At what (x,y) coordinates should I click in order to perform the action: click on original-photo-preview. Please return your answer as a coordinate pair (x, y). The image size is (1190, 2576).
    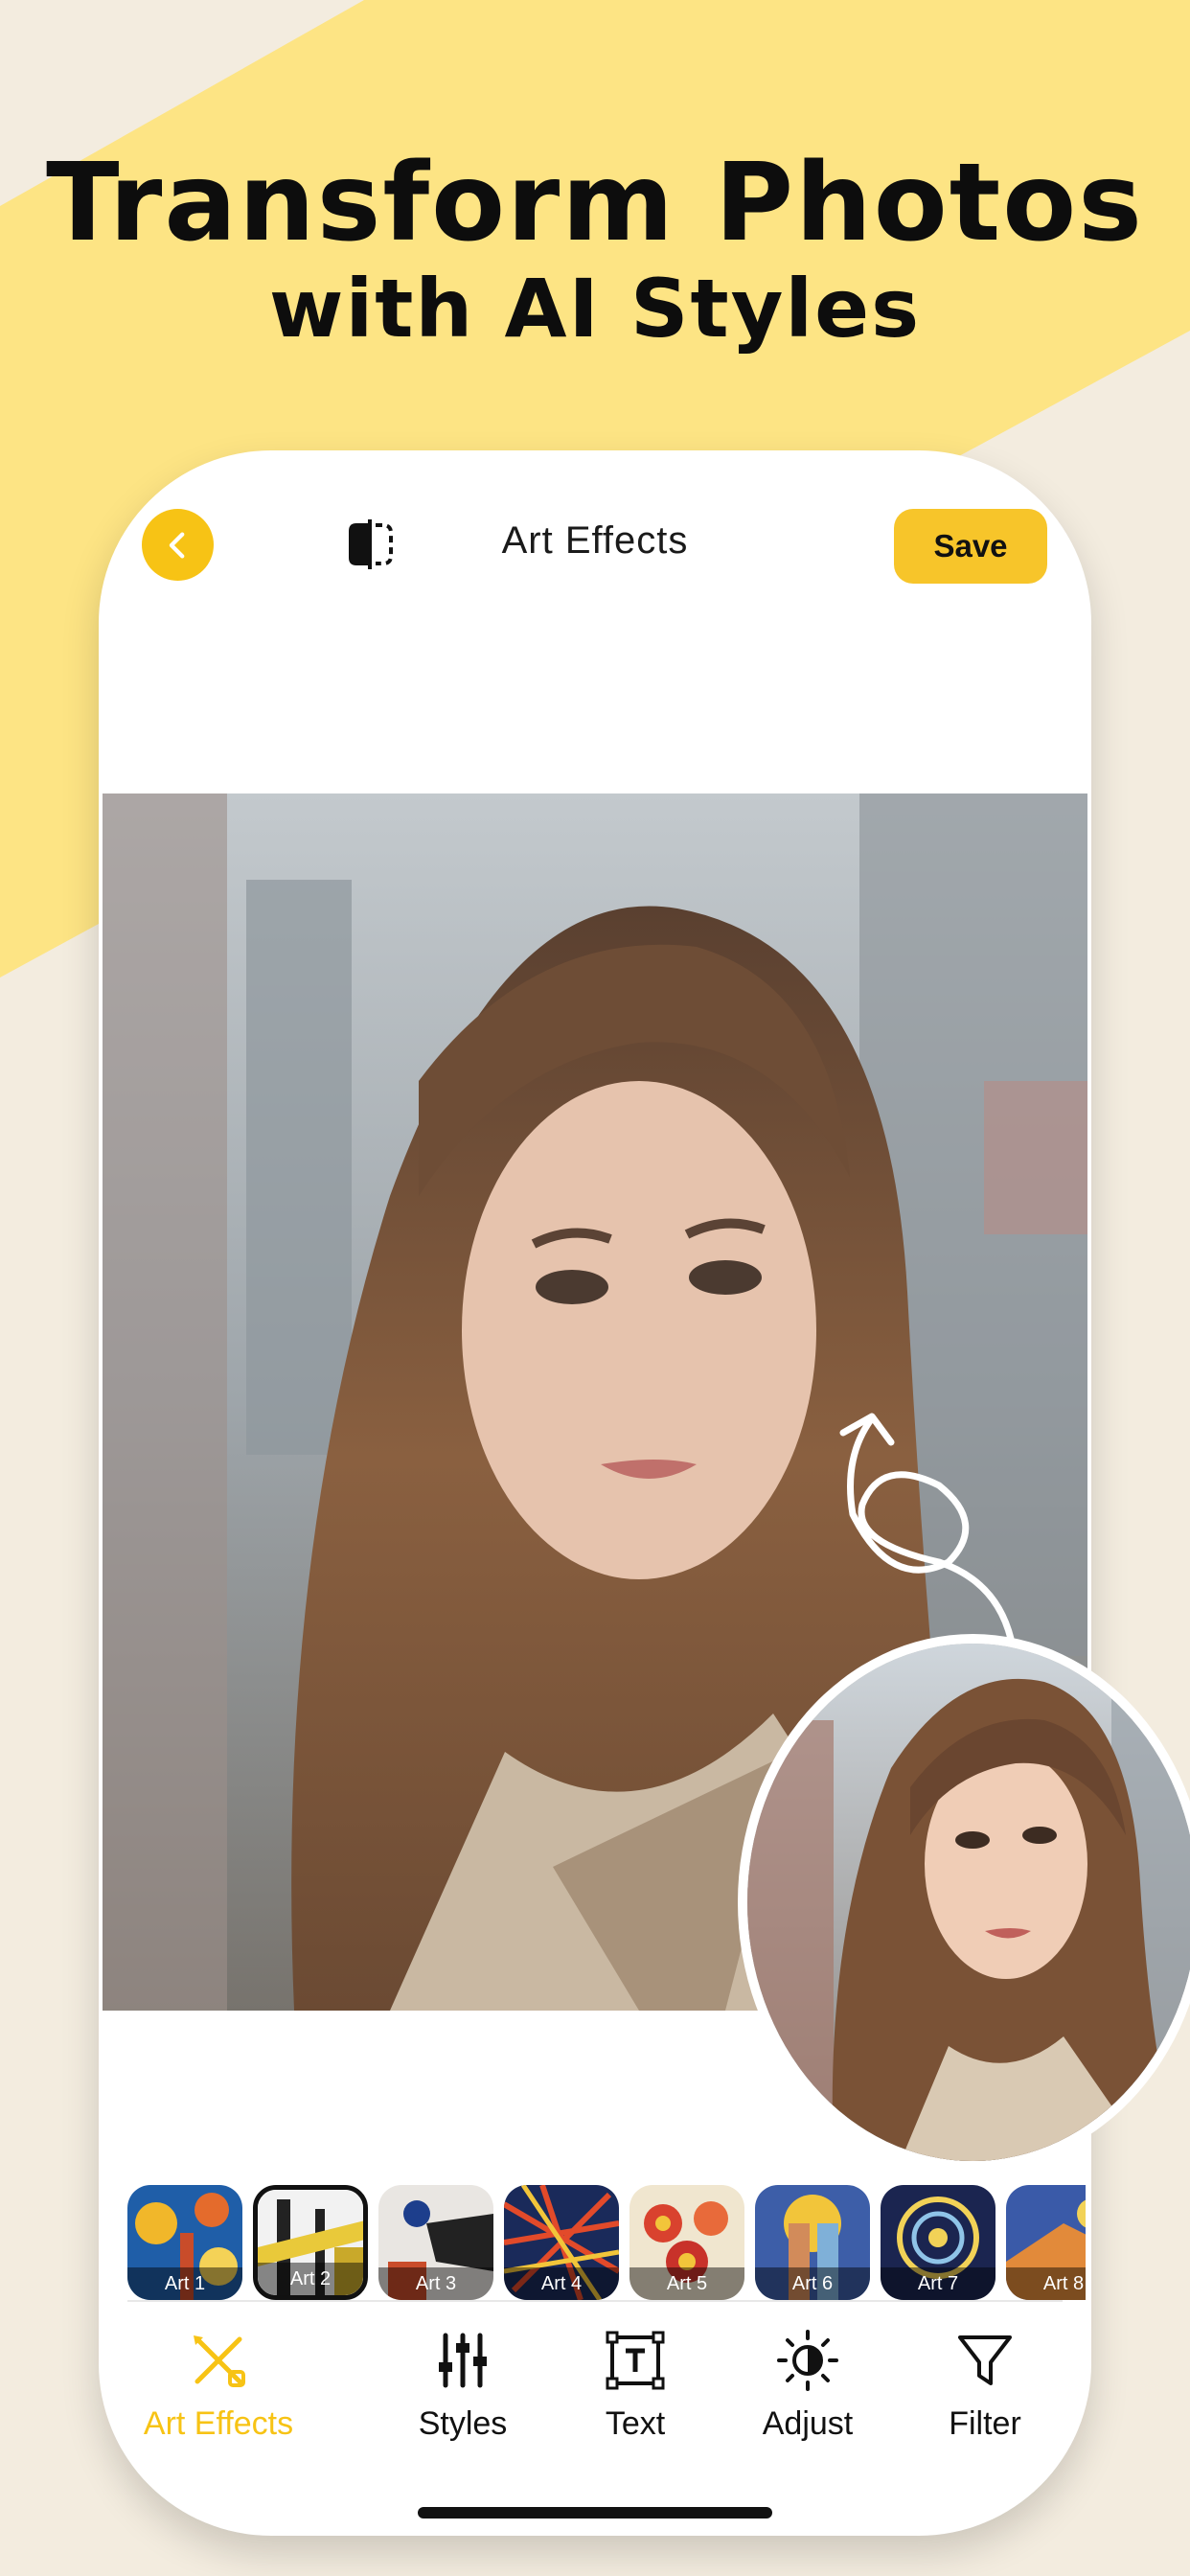
    Looking at the image, I should click on (964, 1902).